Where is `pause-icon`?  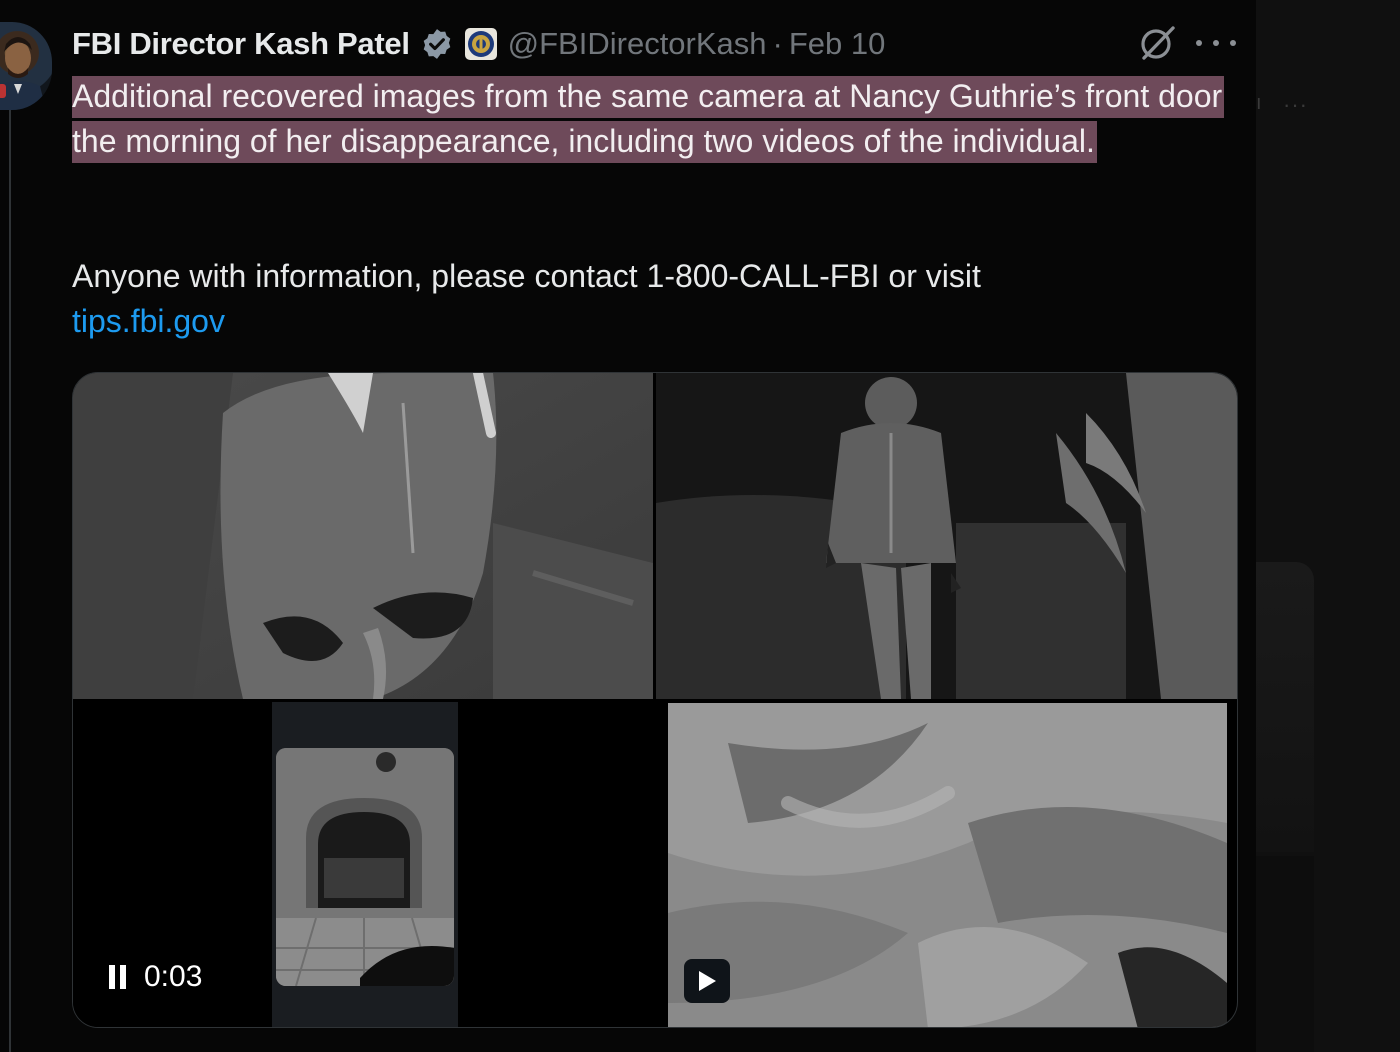
pause-icon is located at coordinates (117, 977).